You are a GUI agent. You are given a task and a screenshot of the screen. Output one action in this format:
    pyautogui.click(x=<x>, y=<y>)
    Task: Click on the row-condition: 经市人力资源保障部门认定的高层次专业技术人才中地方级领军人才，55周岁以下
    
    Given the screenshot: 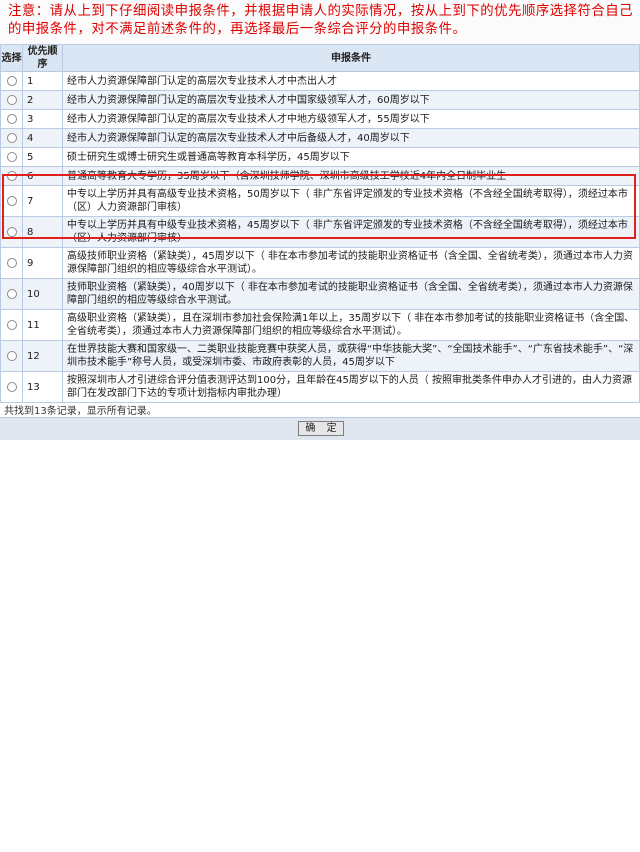 What is the action you would take?
    pyautogui.click(x=351, y=119)
    